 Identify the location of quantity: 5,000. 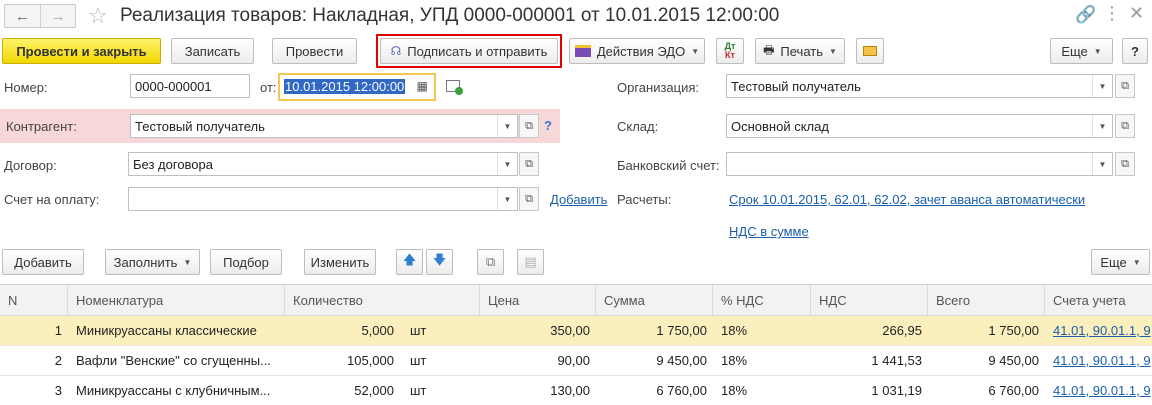
(342, 331).